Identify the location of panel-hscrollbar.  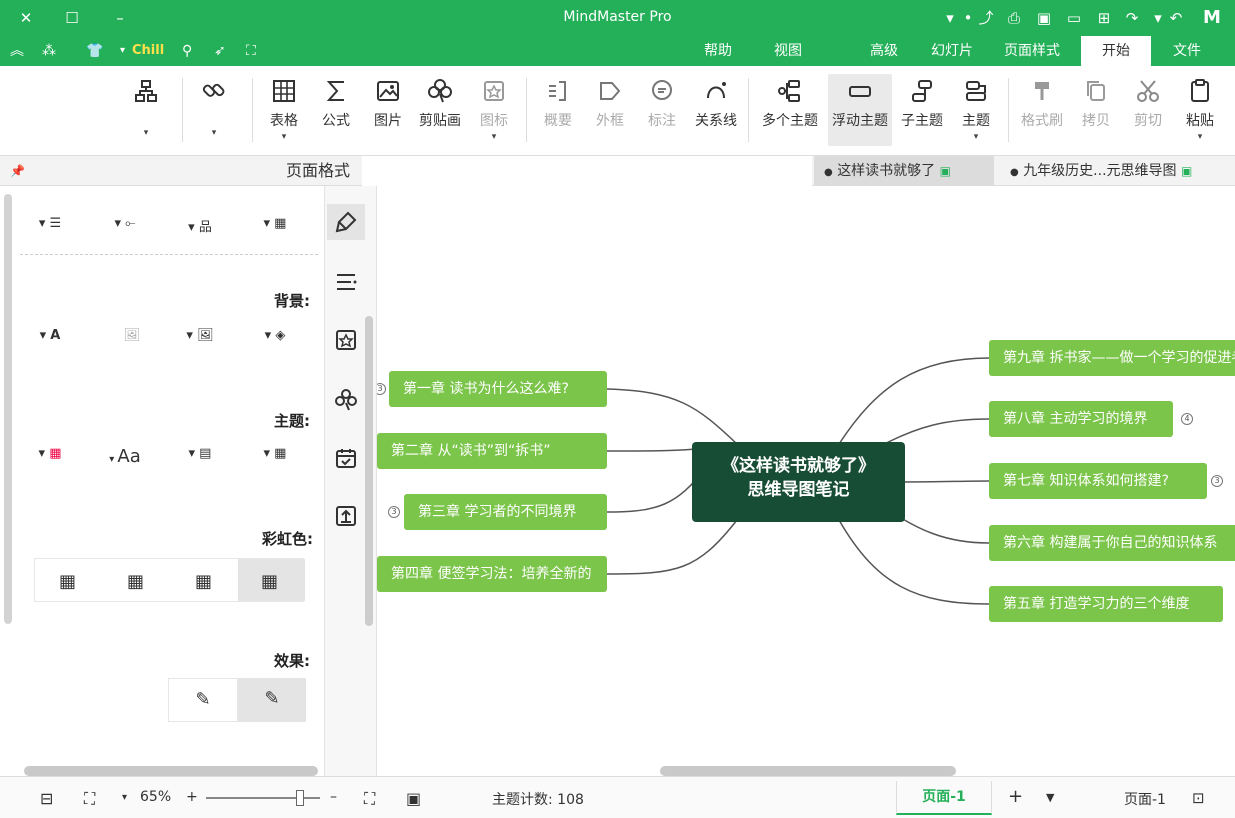
(171, 771).